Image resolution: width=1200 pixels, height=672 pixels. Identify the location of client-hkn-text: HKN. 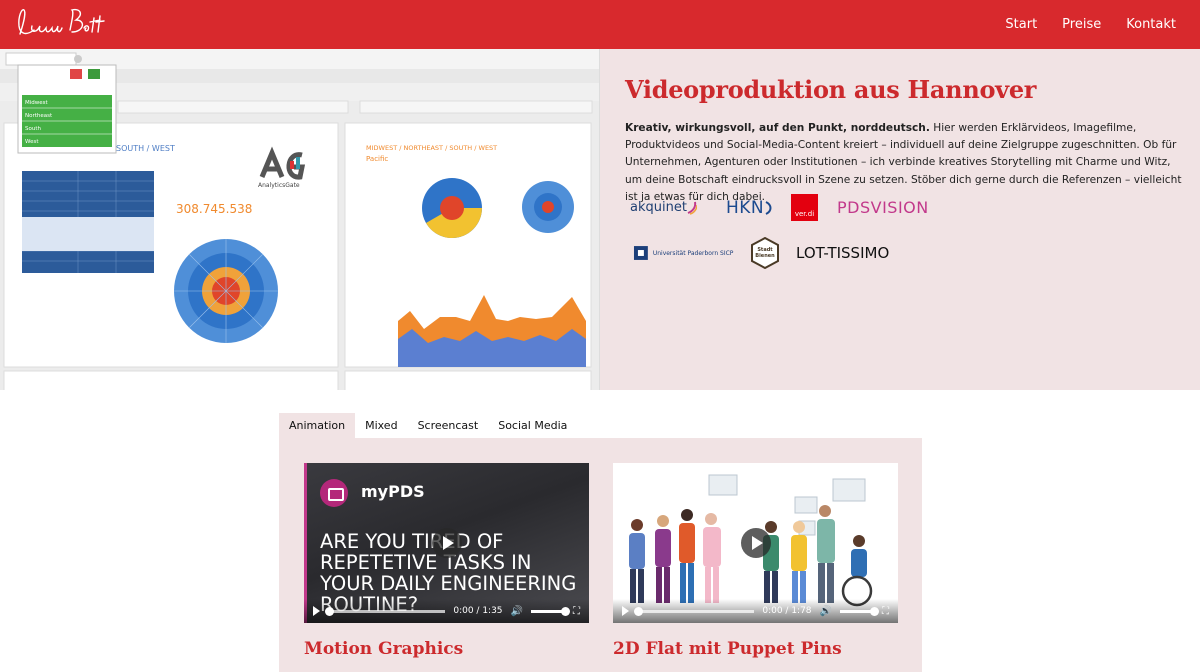
(745, 207).